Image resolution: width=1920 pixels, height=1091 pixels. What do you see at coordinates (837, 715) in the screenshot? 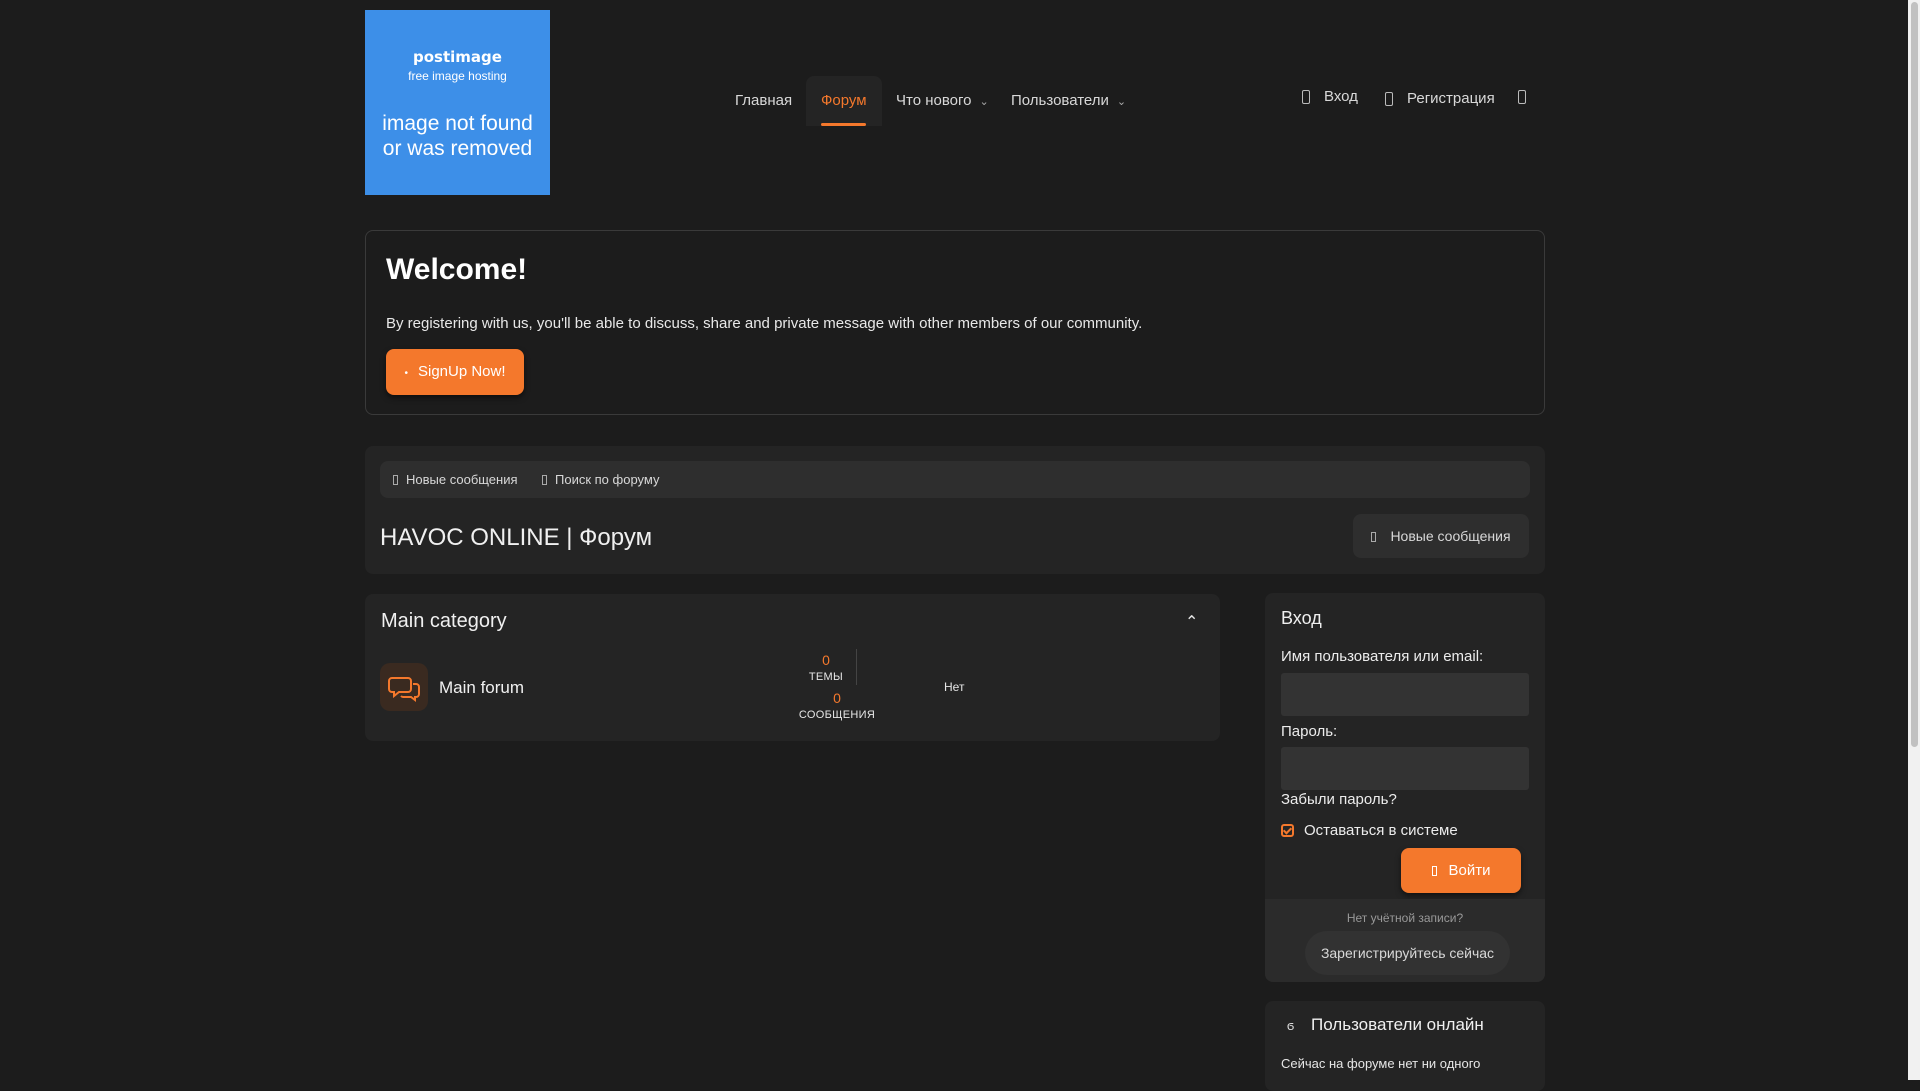
I see `messages-label: СООБЩЕНИЯ` at bounding box center [837, 715].